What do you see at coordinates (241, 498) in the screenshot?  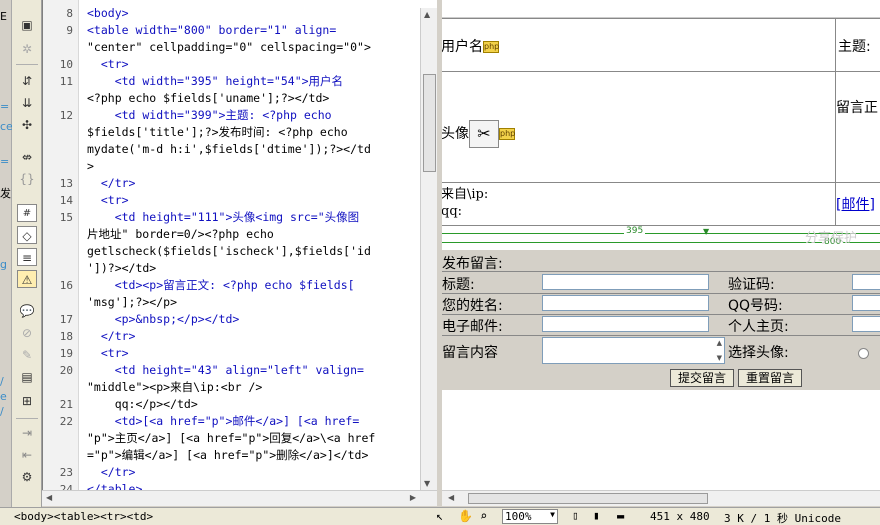 I see `code-horizontal-scrollbar: ◀ ▶` at bounding box center [241, 498].